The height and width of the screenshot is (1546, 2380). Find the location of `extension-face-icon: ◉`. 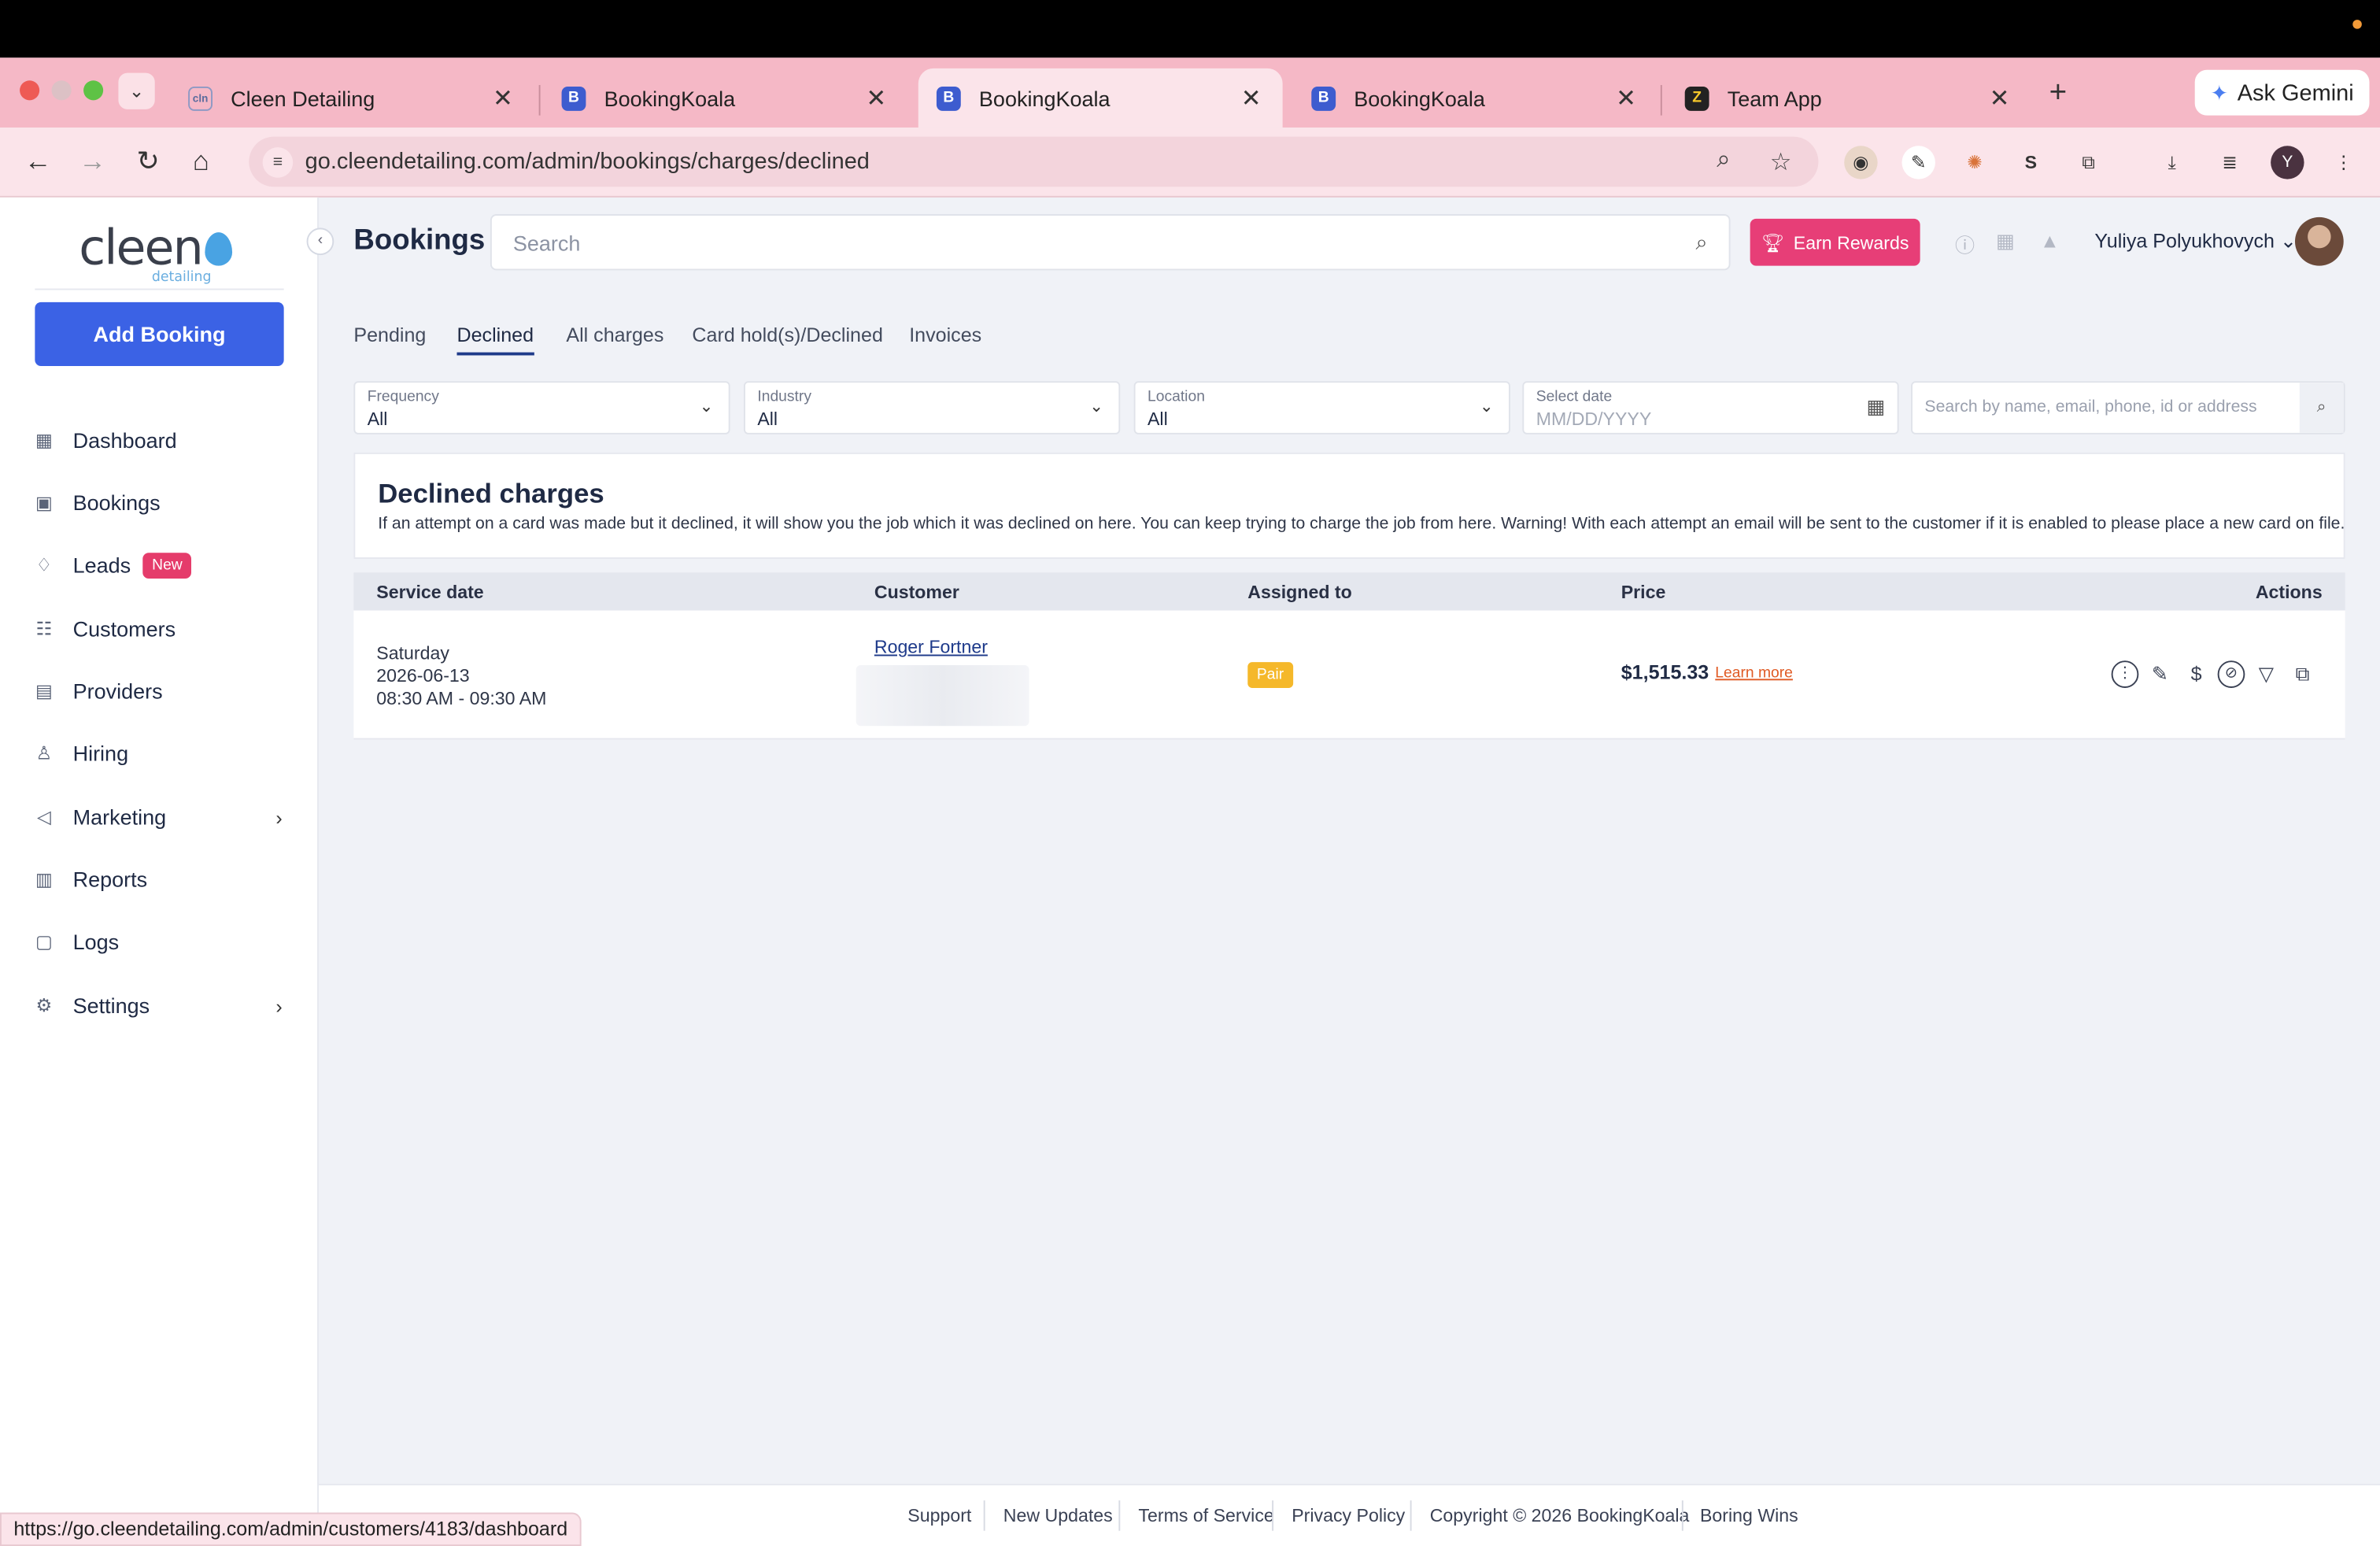

extension-face-icon: ◉ is located at coordinates (1861, 163).